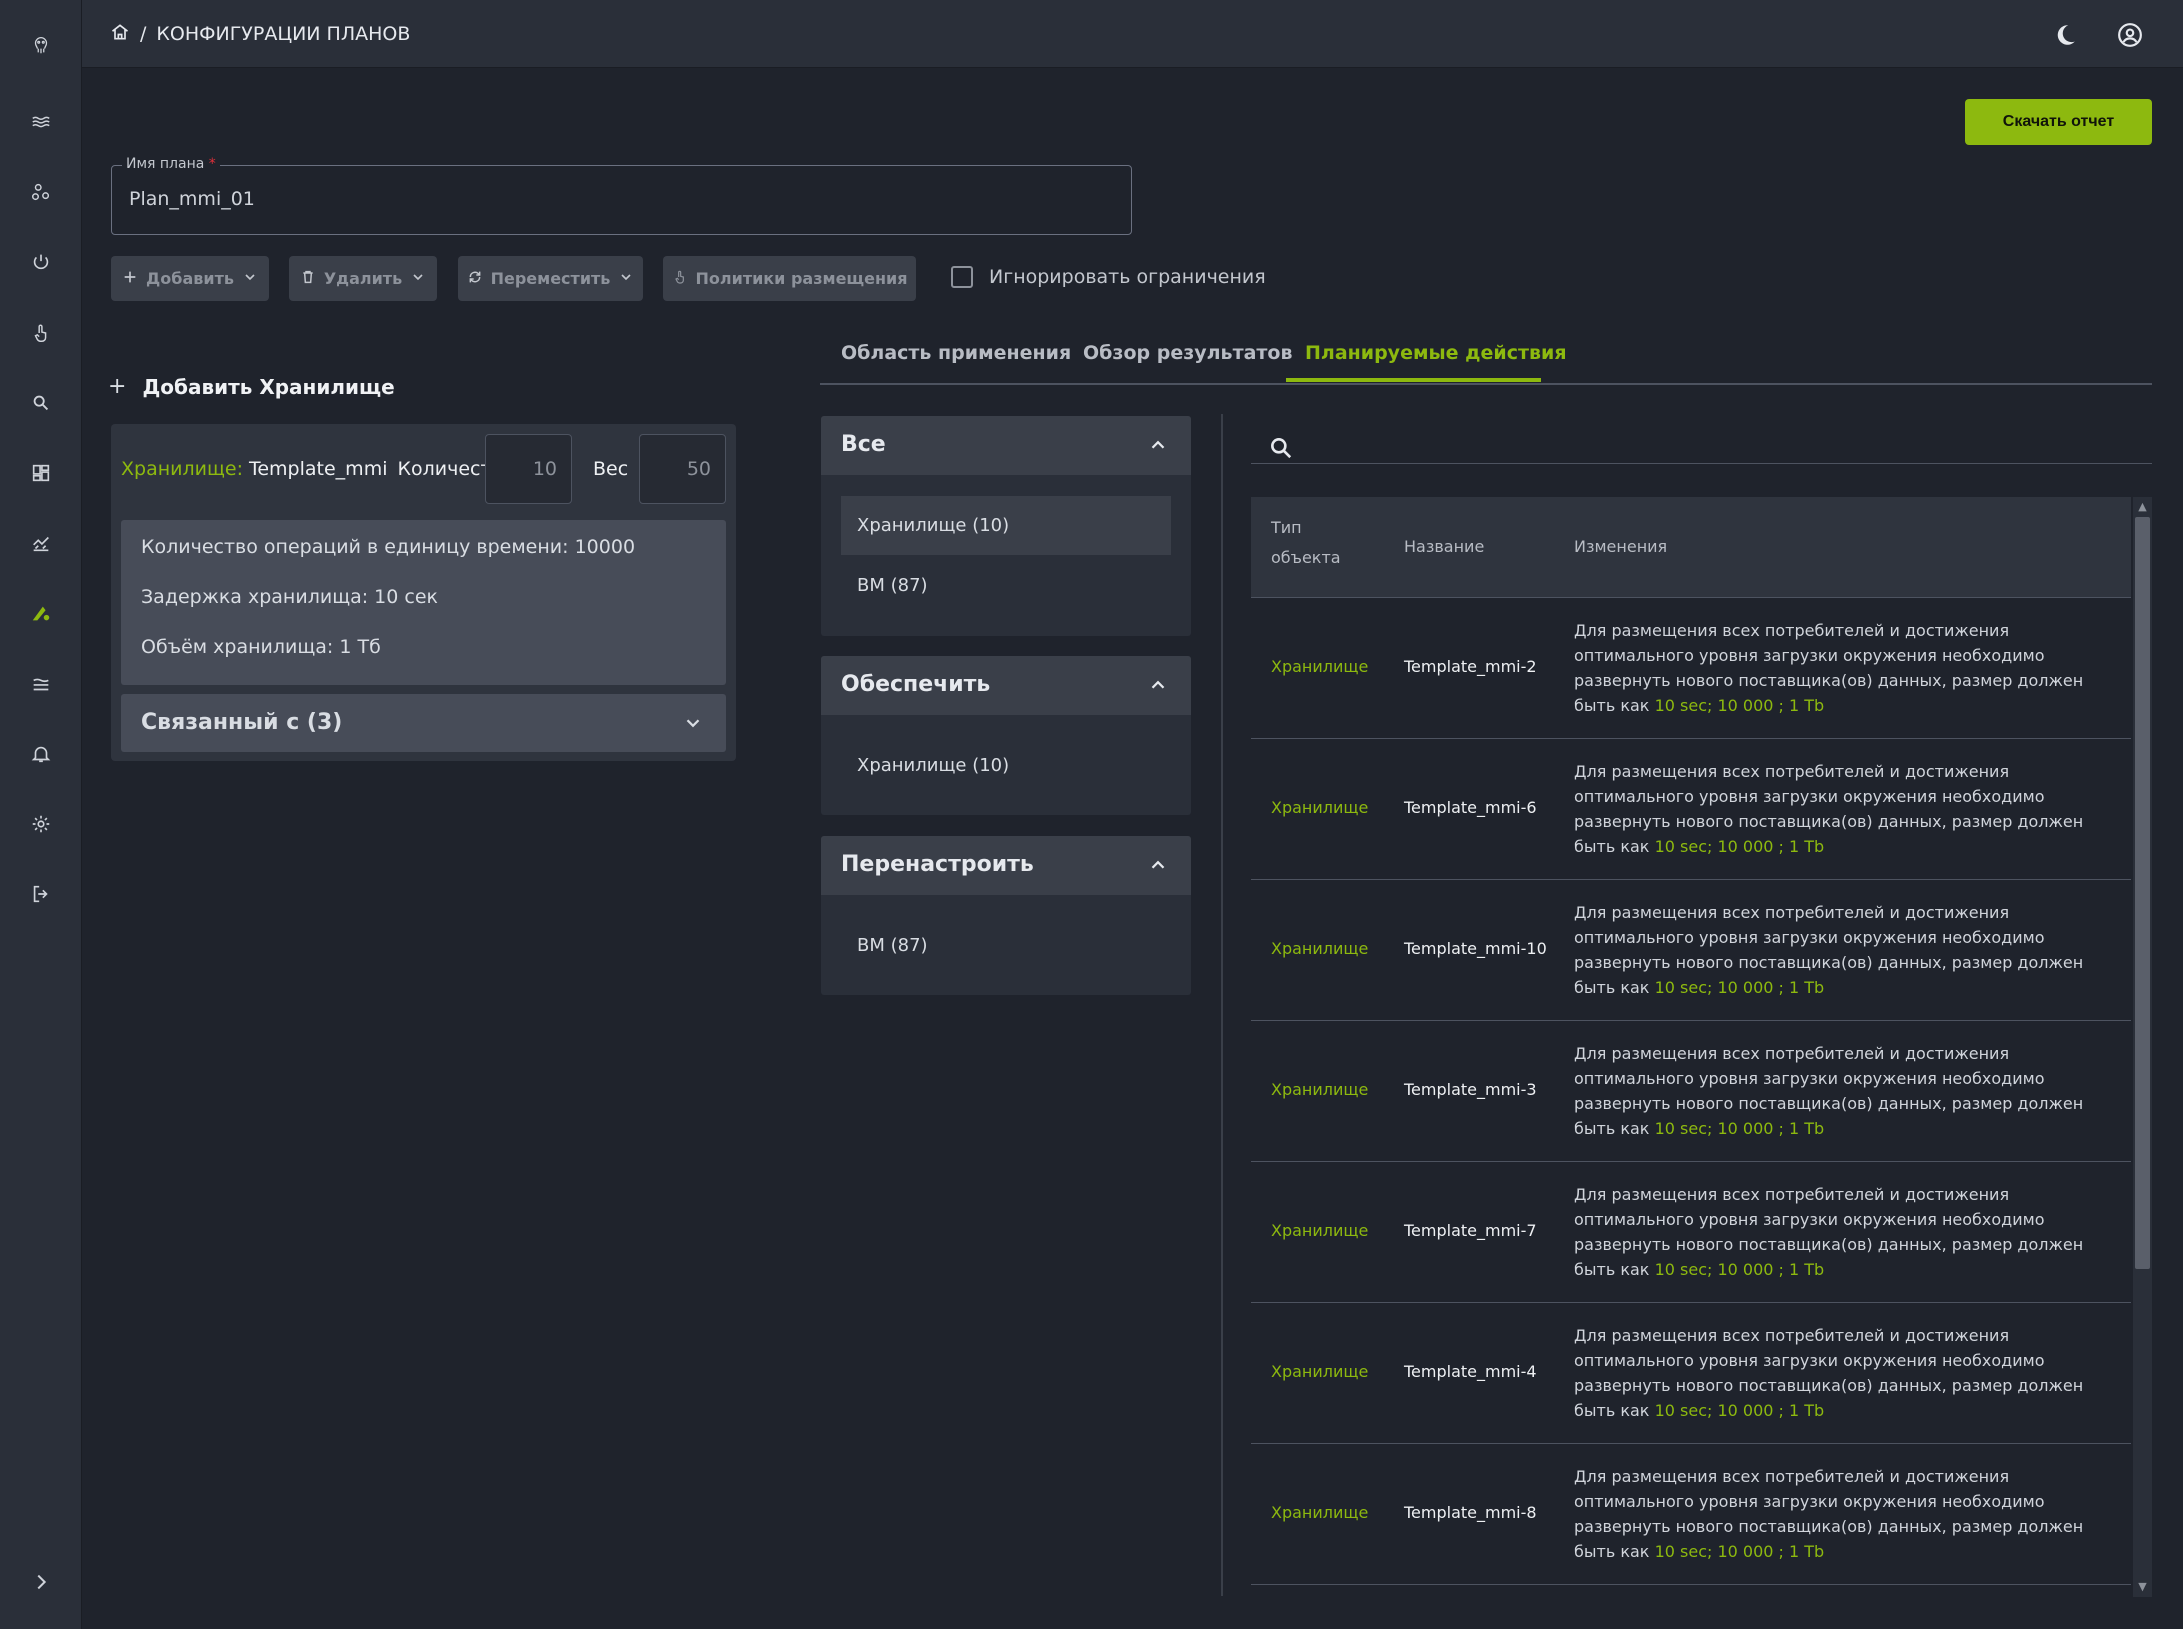 This screenshot has width=2183, height=1629. What do you see at coordinates (2065, 35) in the screenshot?
I see `moon-icon` at bounding box center [2065, 35].